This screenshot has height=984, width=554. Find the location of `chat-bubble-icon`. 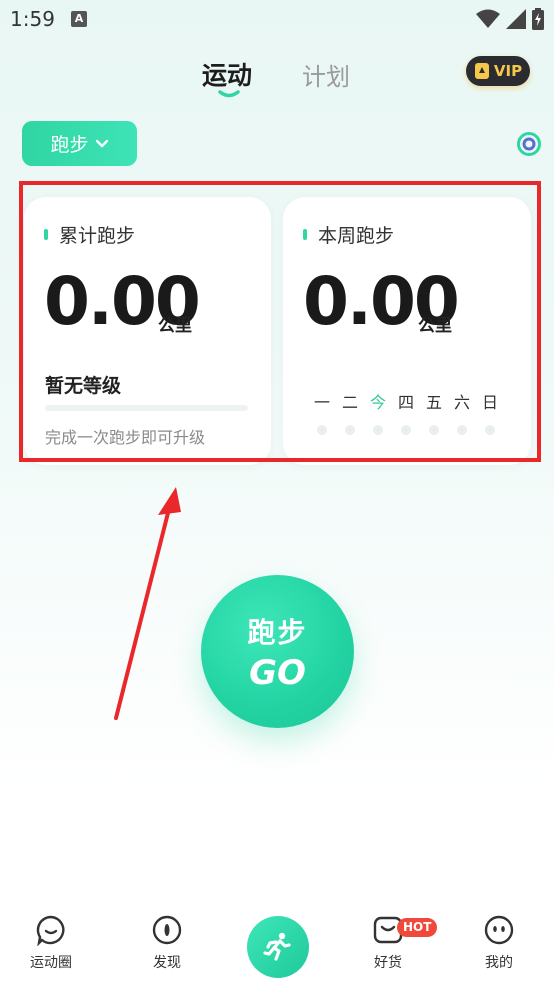

chat-bubble-icon is located at coordinates (50, 930).